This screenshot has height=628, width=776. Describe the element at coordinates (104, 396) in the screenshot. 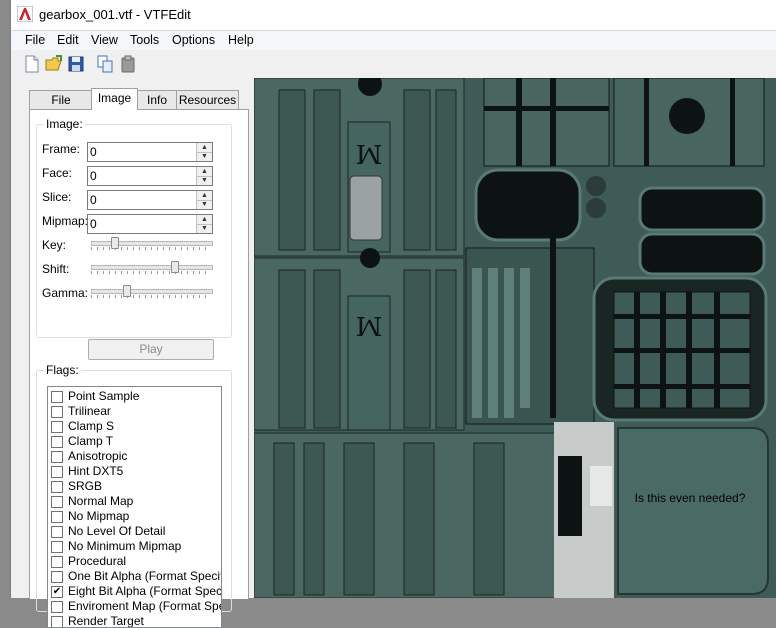

I see `flag-label: Point Sample` at that location.